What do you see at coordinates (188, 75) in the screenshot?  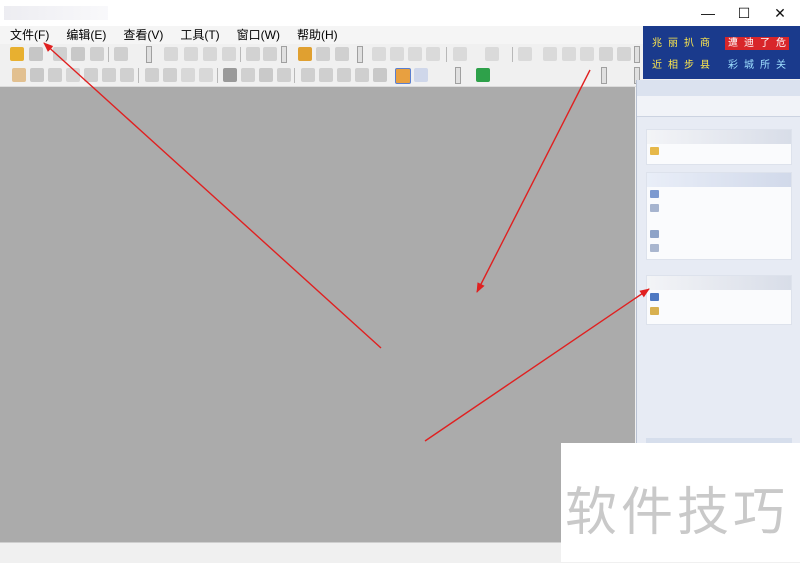 I see `rectangle-tool-icon` at bounding box center [188, 75].